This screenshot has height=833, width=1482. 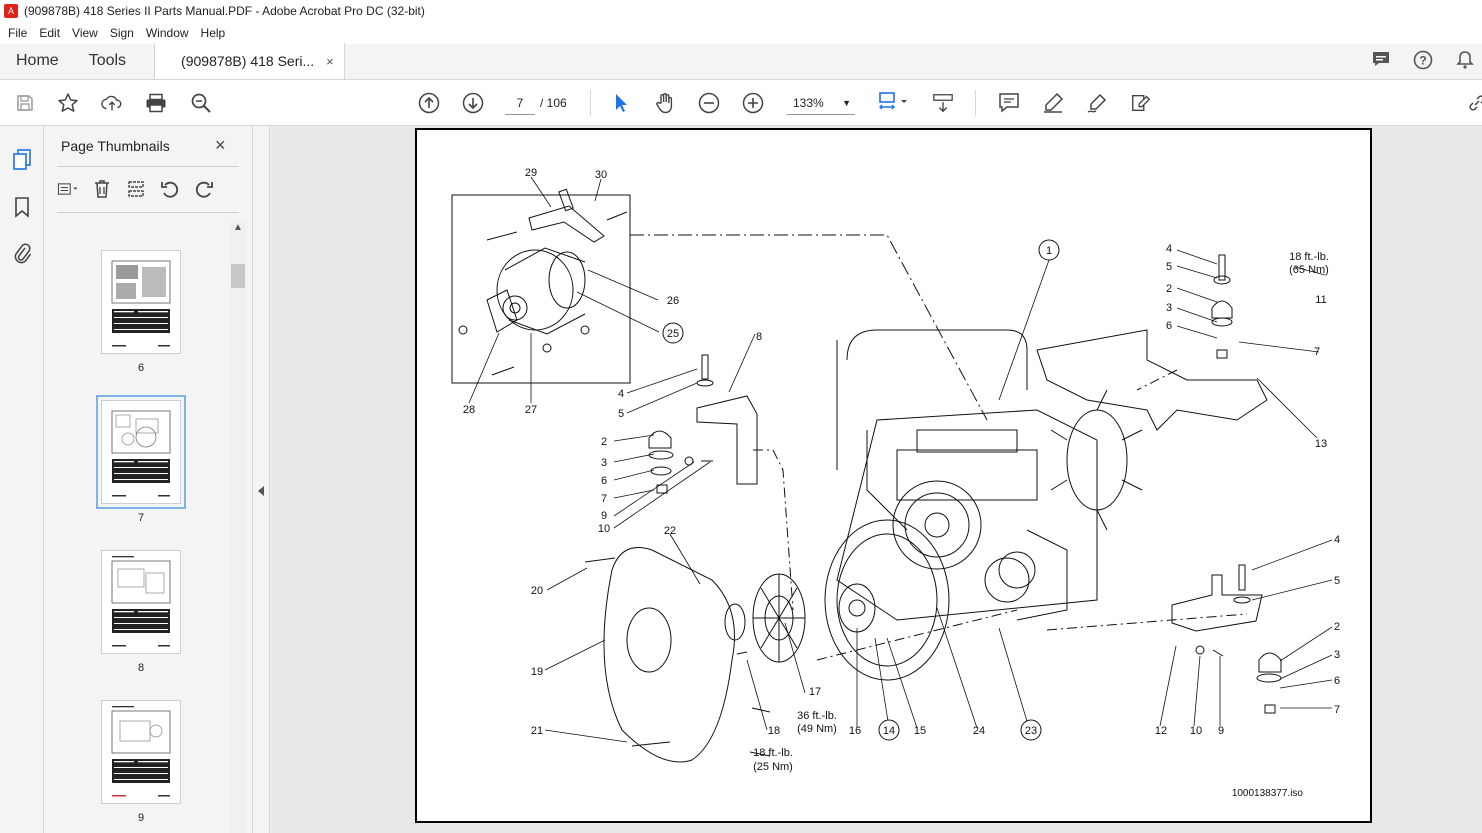 What do you see at coordinates (167, 33) in the screenshot?
I see `menu-window: Window` at bounding box center [167, 33].